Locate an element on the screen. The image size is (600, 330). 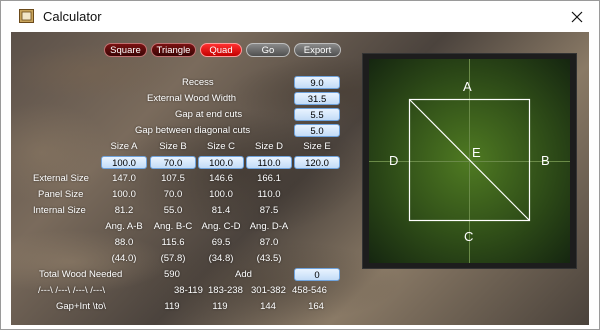
size-d-input: 110.0 is located at coordinates (269, 162).